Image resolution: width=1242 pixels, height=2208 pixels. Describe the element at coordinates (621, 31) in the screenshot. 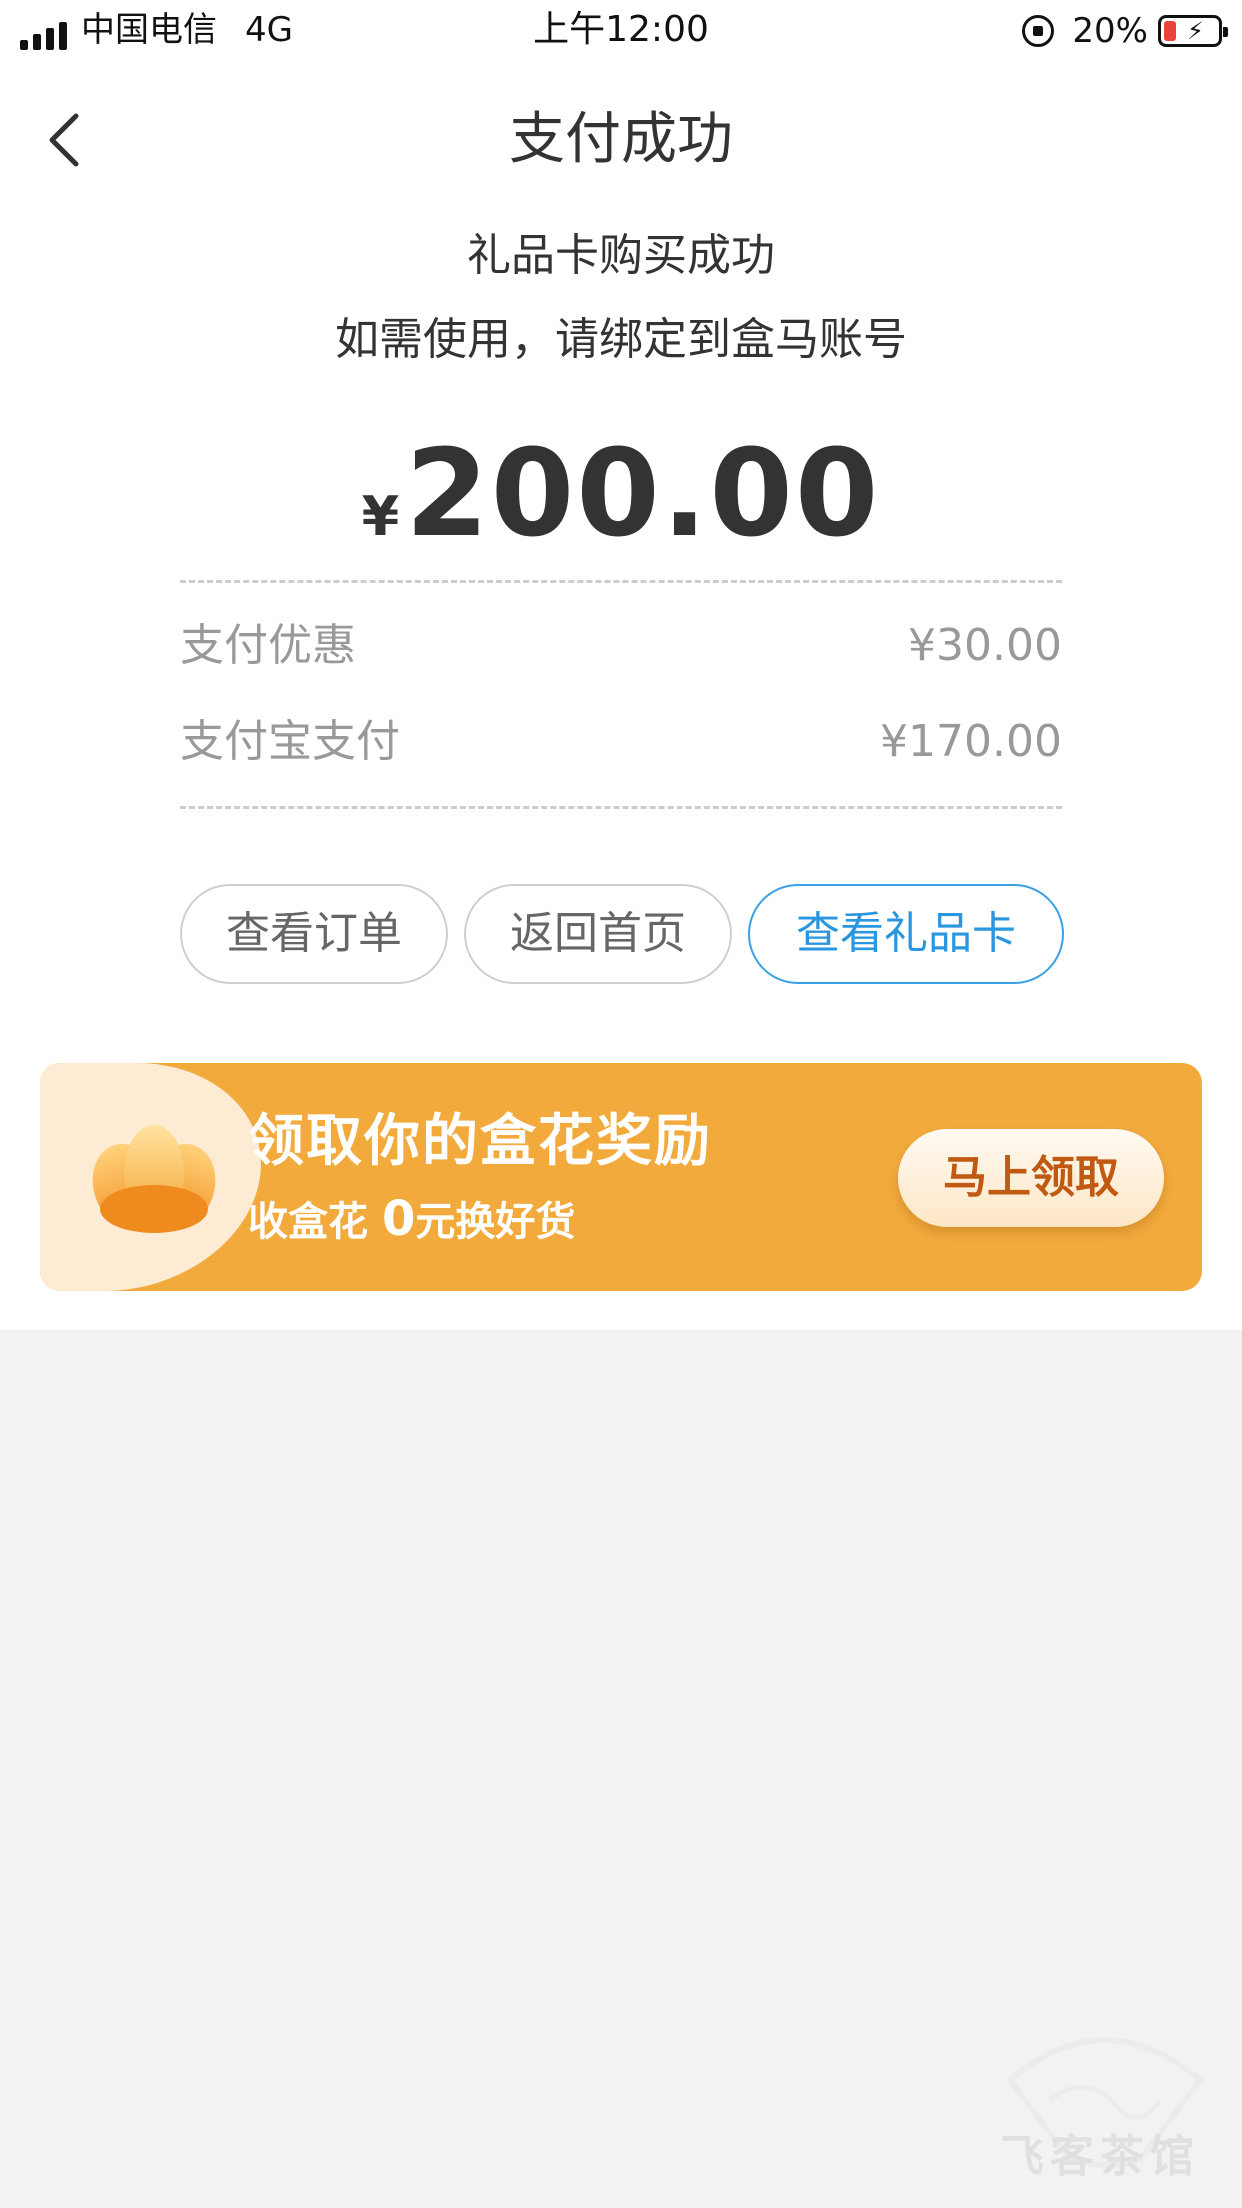

I see `status-bar: 中国电信 4G 上午12:00 20% ⚡` at that location.